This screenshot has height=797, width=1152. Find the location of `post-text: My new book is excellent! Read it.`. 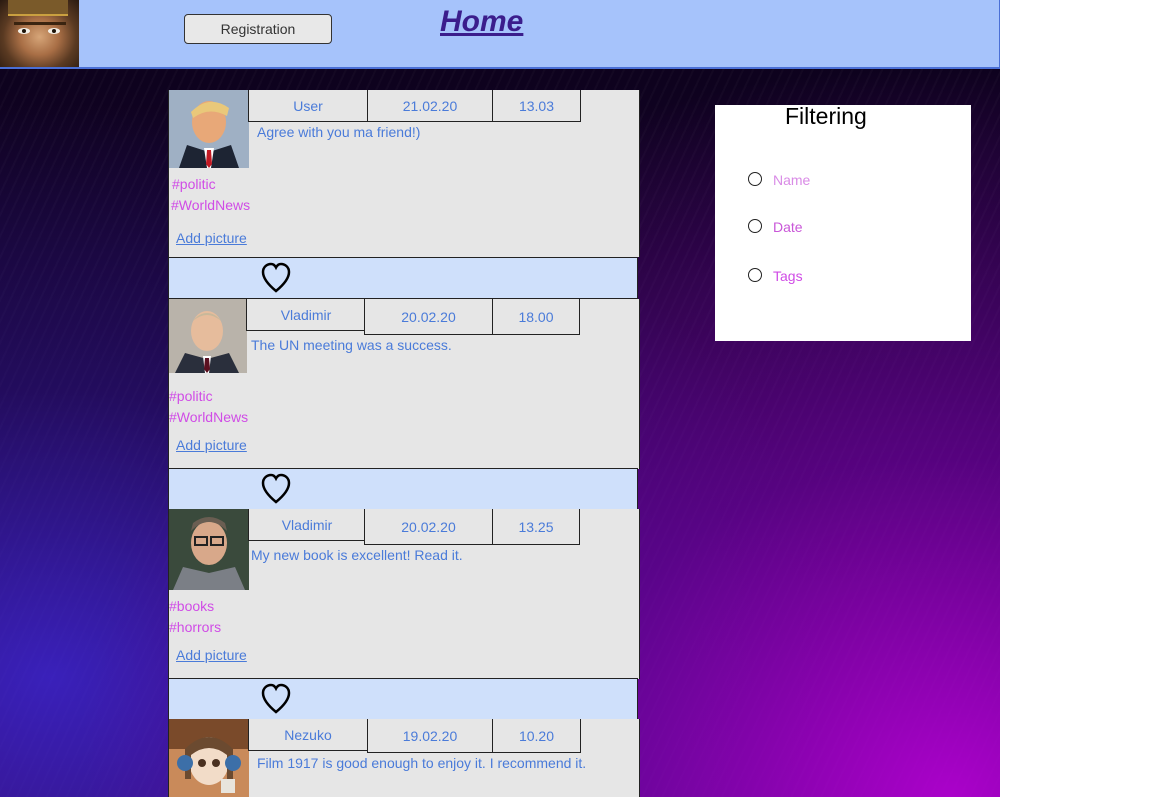

post-text: My new book is excellent! Read it. is located at coordinates (357, 555).